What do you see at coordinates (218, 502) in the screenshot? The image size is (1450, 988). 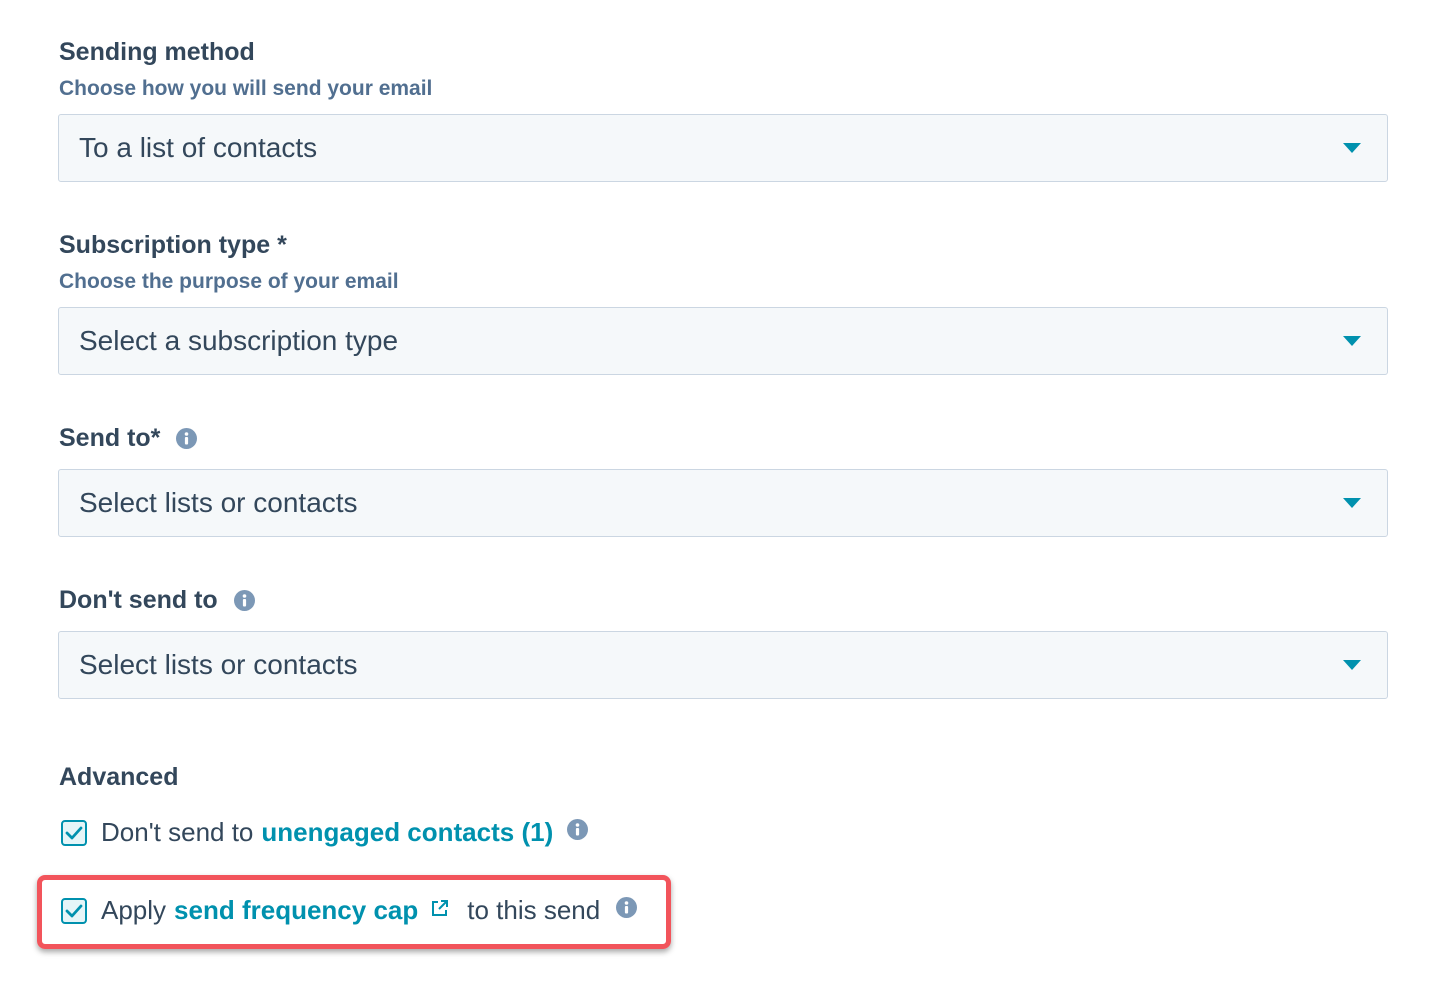 I see `send-to-value: Select lists or contacts` at bounding box center [218, 502].